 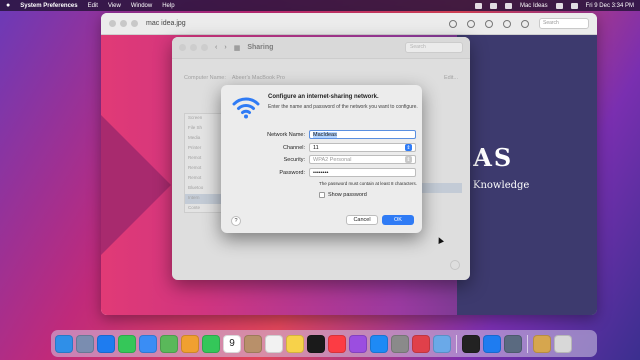 I want to click on calendar-icon: 9, so click(x=232, y=343).